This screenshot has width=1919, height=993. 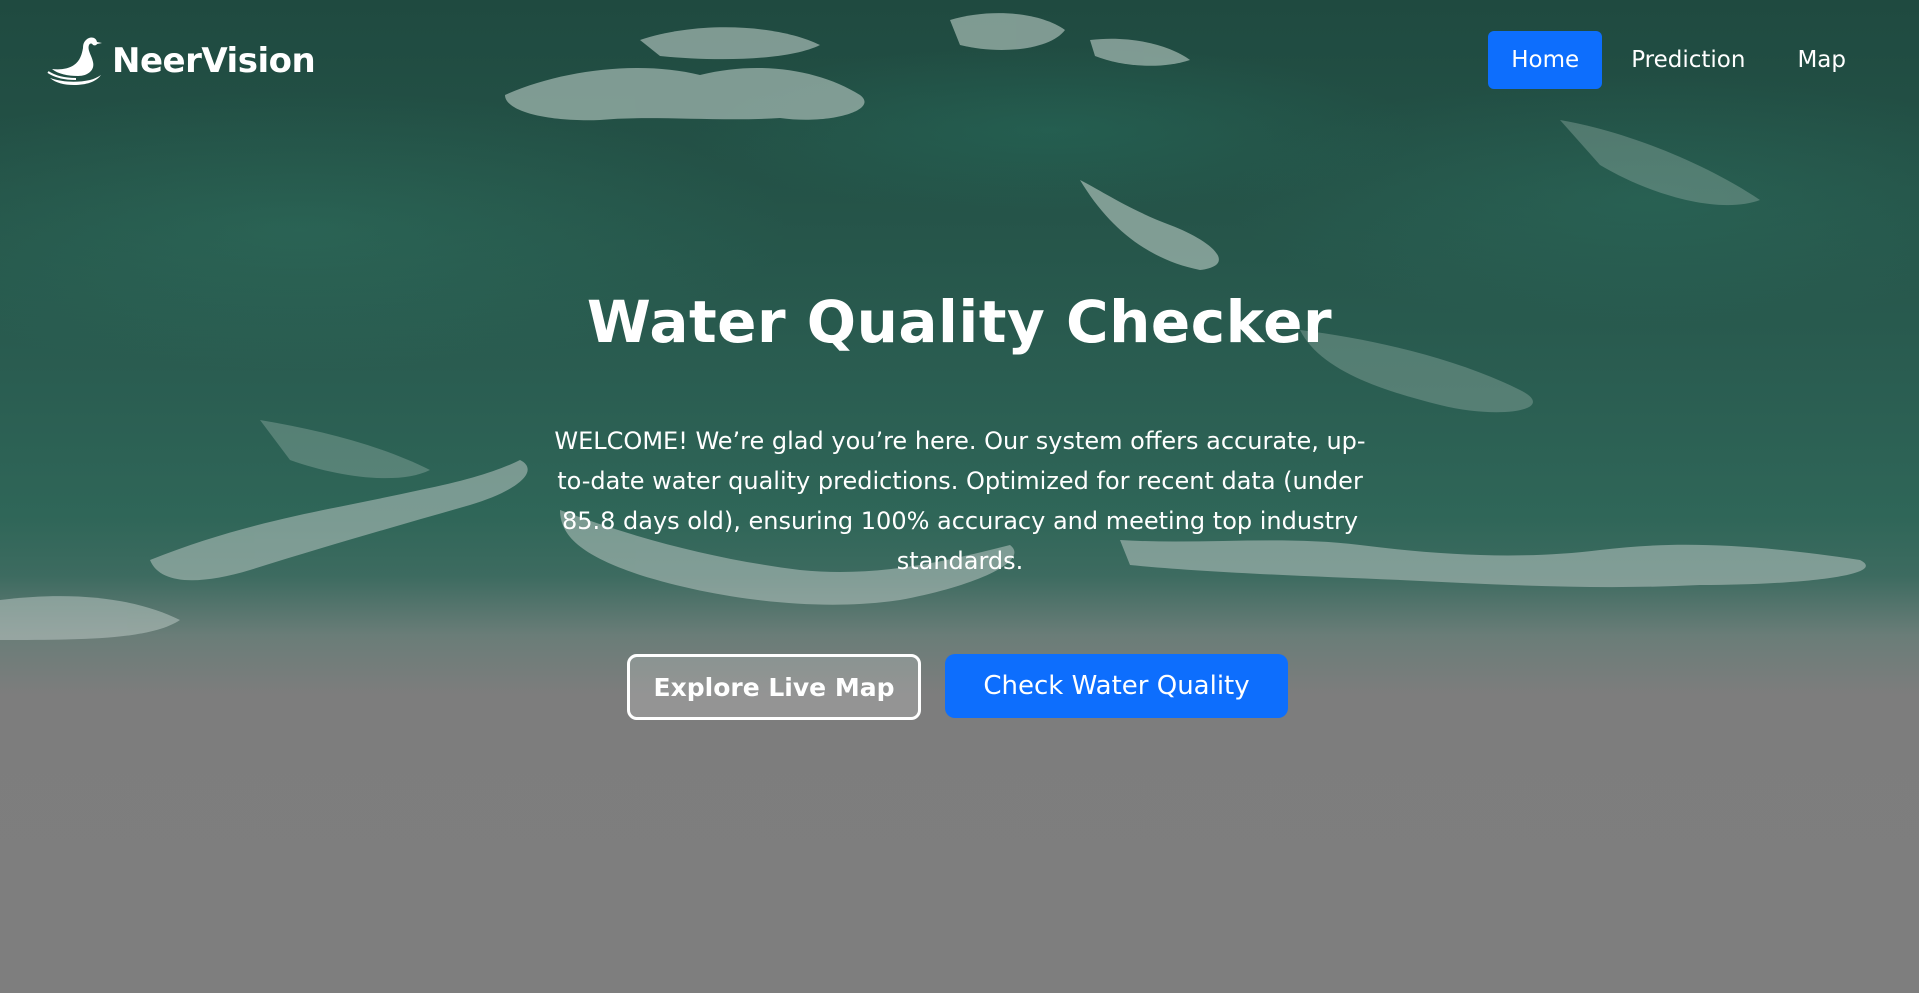 What do you see at coordinates (1545, 60) in the screenshot?
I see `nav-home: Home` at bounding box center [1545, 60].